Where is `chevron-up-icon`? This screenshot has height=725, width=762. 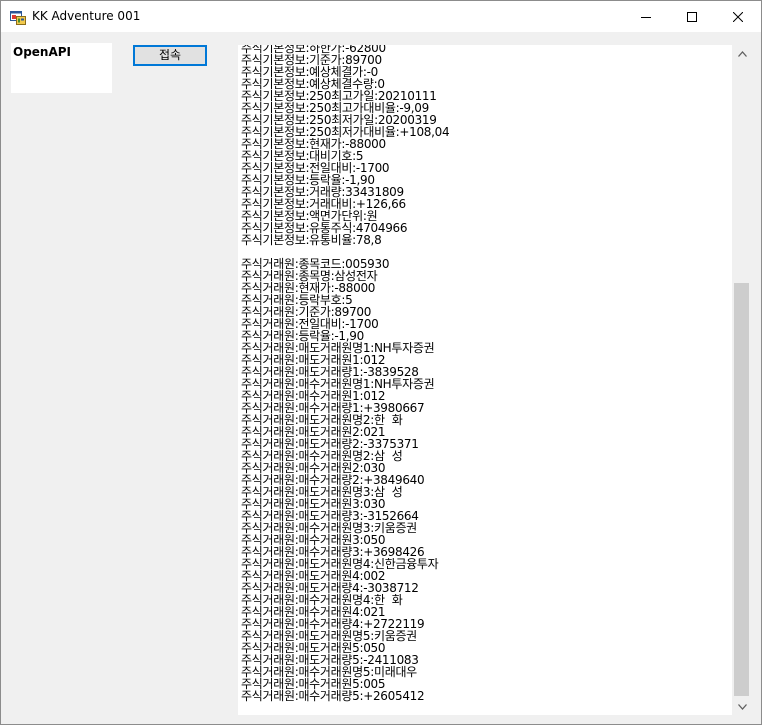
chevron-up-icon is located at coordinates (742, 53).